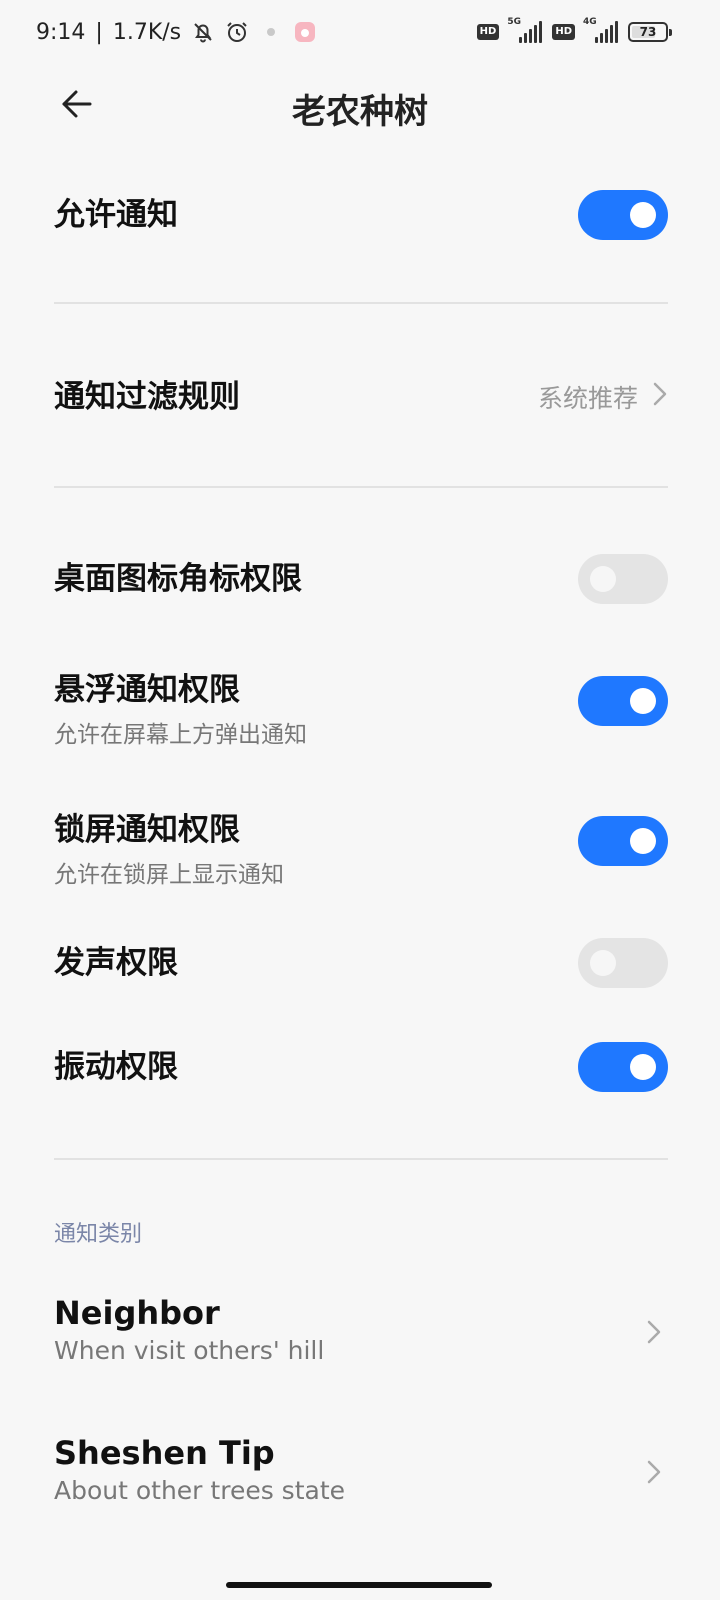  What do you see at coordinates (623, 1067) in the screenshot?
I see `vibration-permission-toggle` at bounding box center [623, 1067].